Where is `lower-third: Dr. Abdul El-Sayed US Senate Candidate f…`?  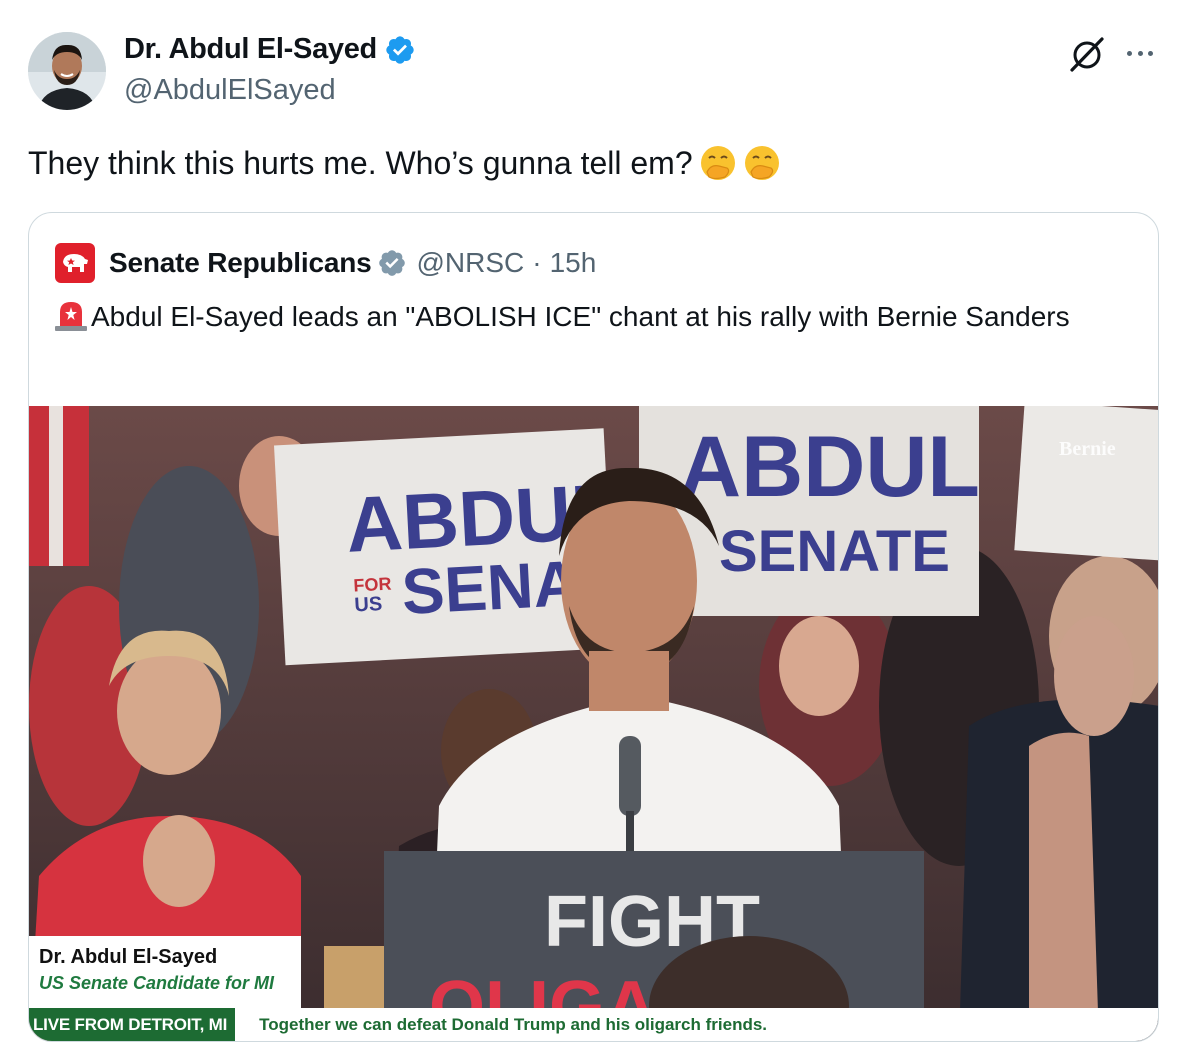
lower-third: Dr. Abdul El-Sayed US Senate Candidate f… is located at coordinates (165, 972).